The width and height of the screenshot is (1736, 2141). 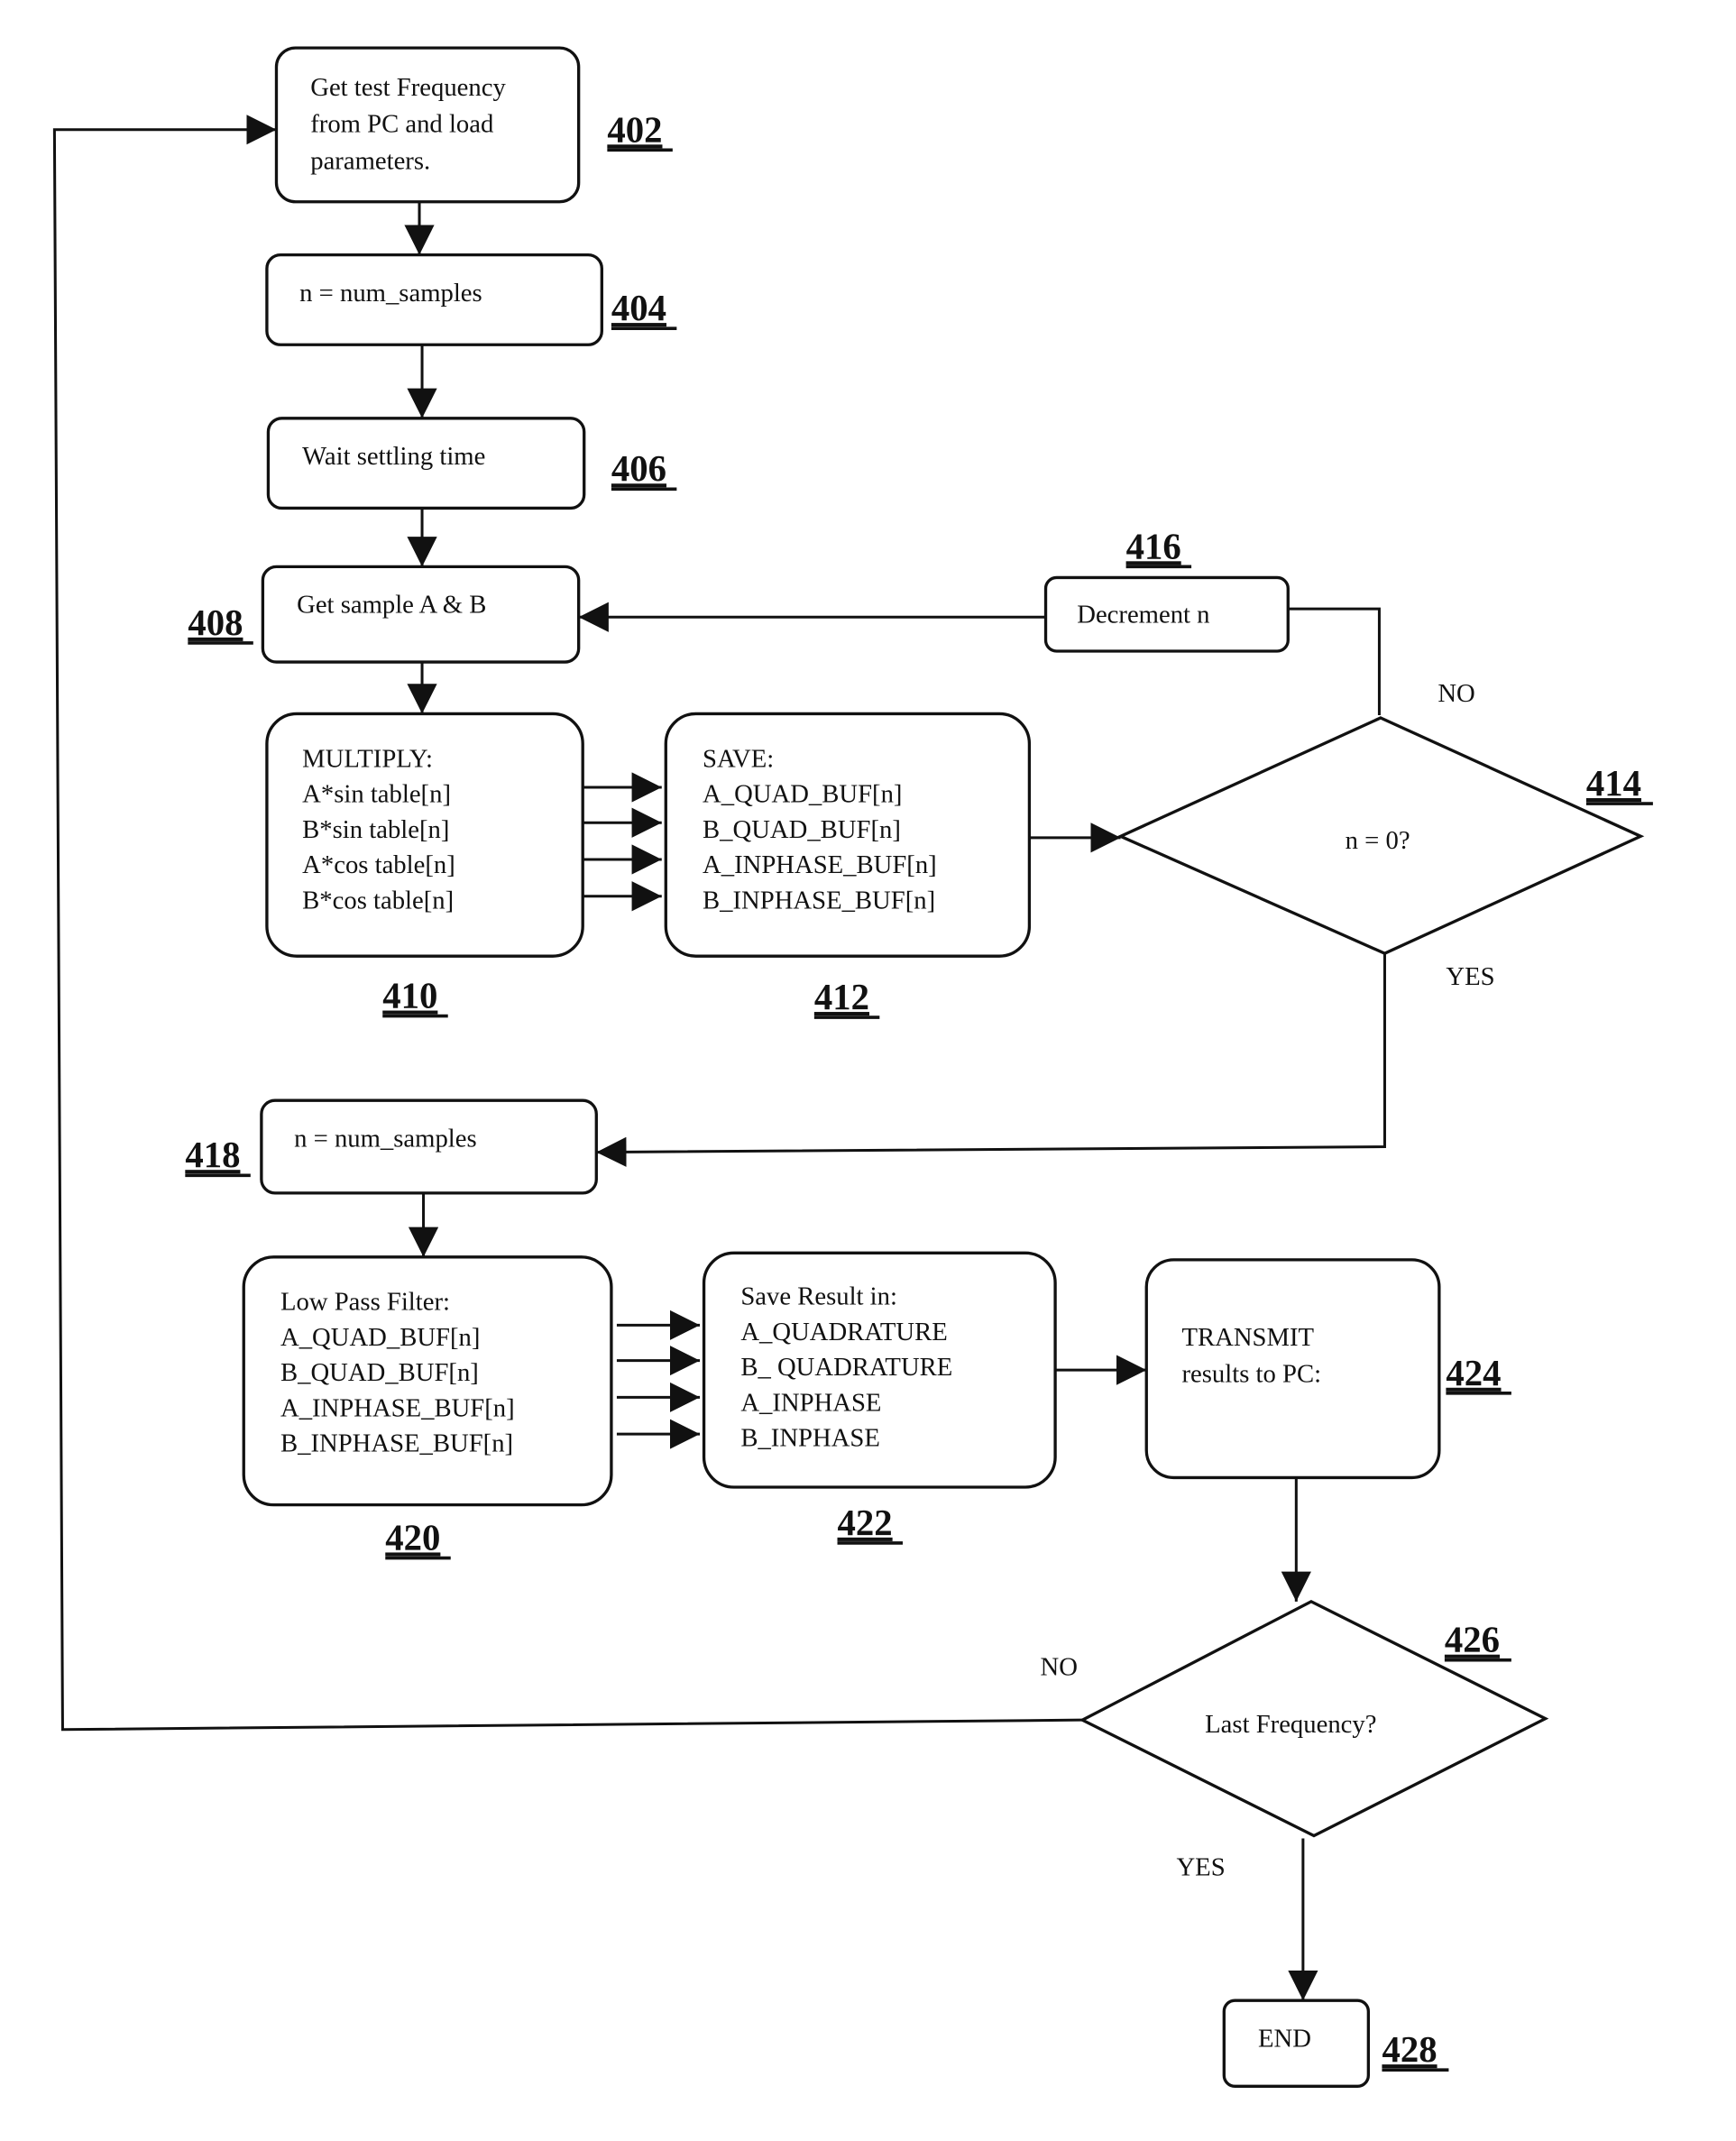 I want to click on node-text: B_INPHASE, so click(x=810, y=1438).